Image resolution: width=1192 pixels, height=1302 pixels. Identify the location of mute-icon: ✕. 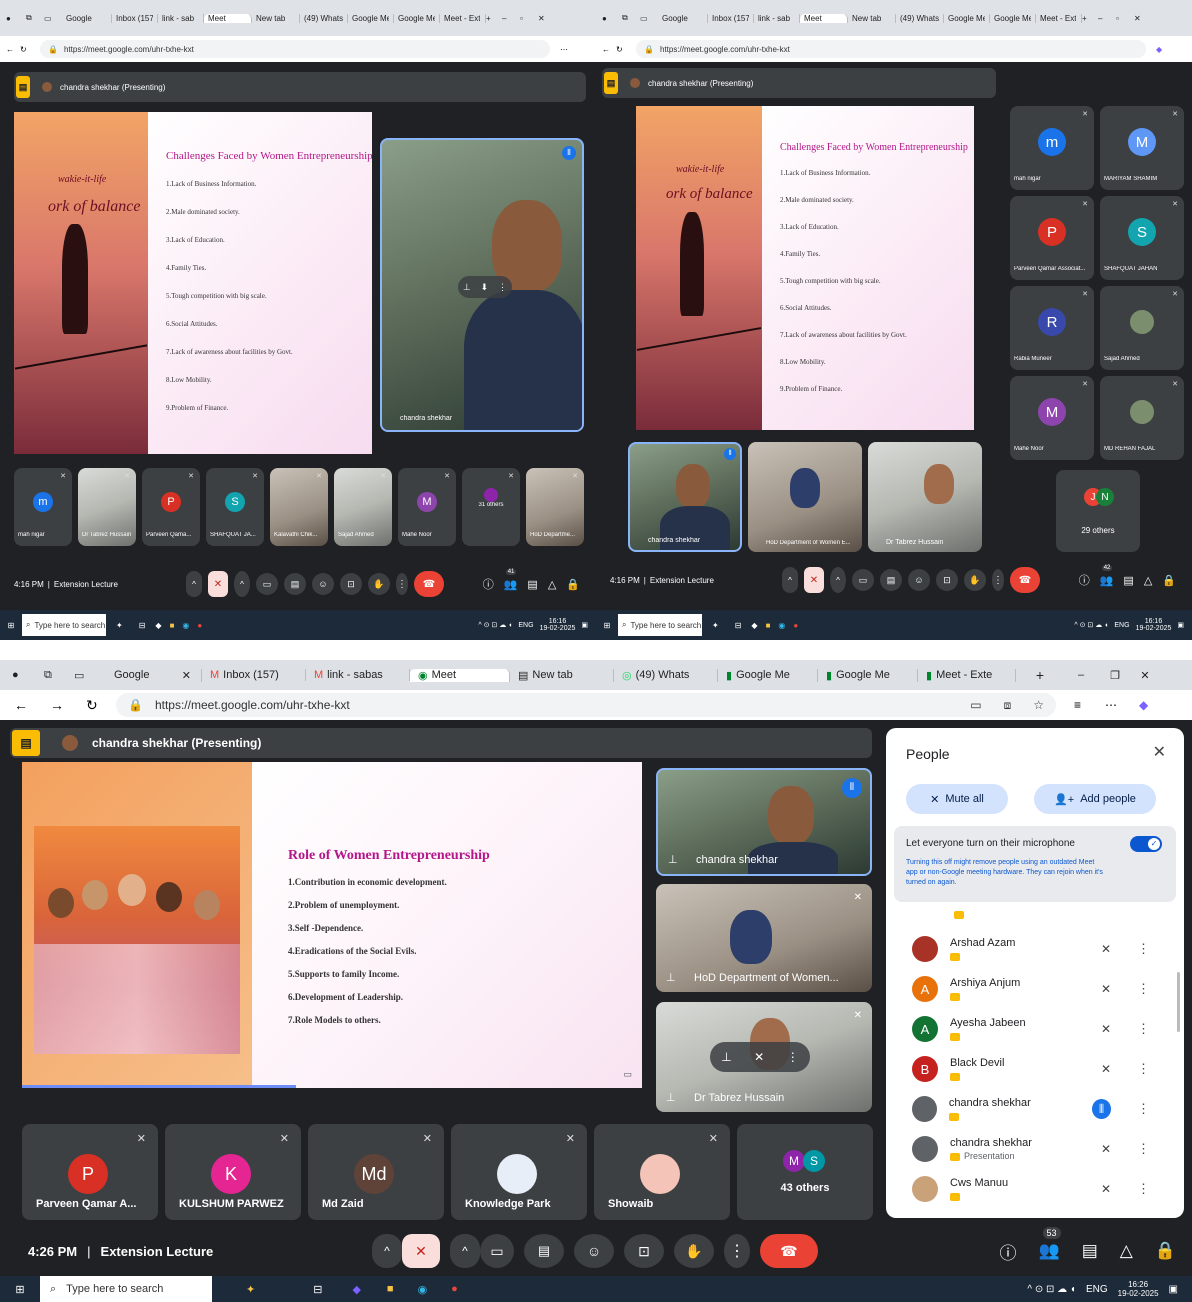
(759, 1057).